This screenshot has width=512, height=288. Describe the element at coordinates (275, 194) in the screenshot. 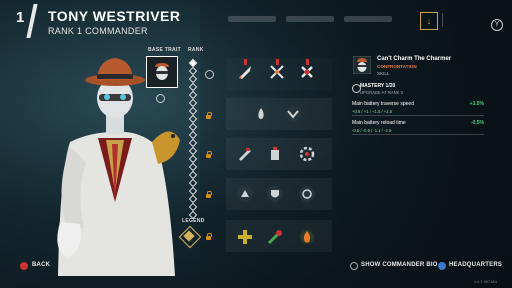

I see `shield-skill-icon` at that location.